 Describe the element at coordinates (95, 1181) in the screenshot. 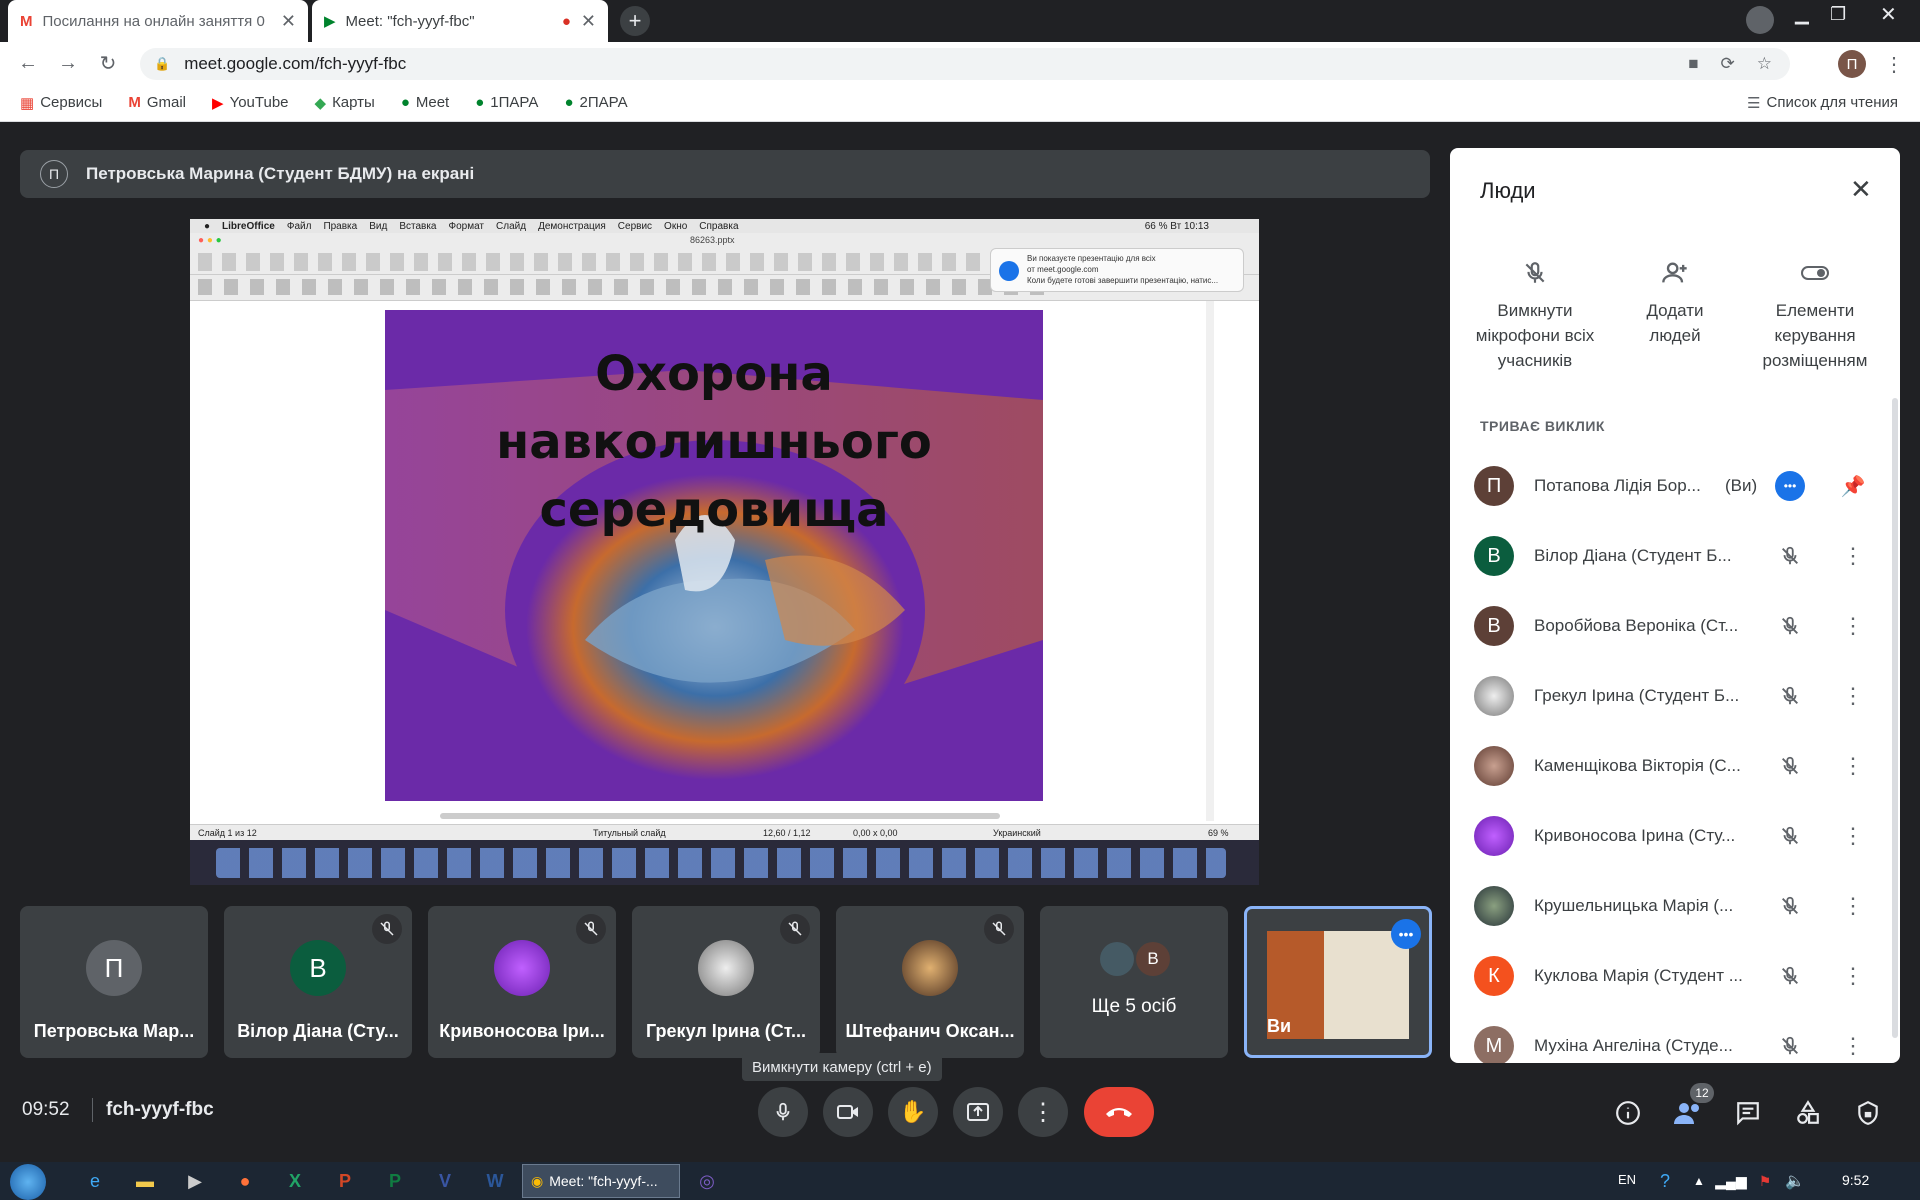

I see `ie-icon: e` at that location.